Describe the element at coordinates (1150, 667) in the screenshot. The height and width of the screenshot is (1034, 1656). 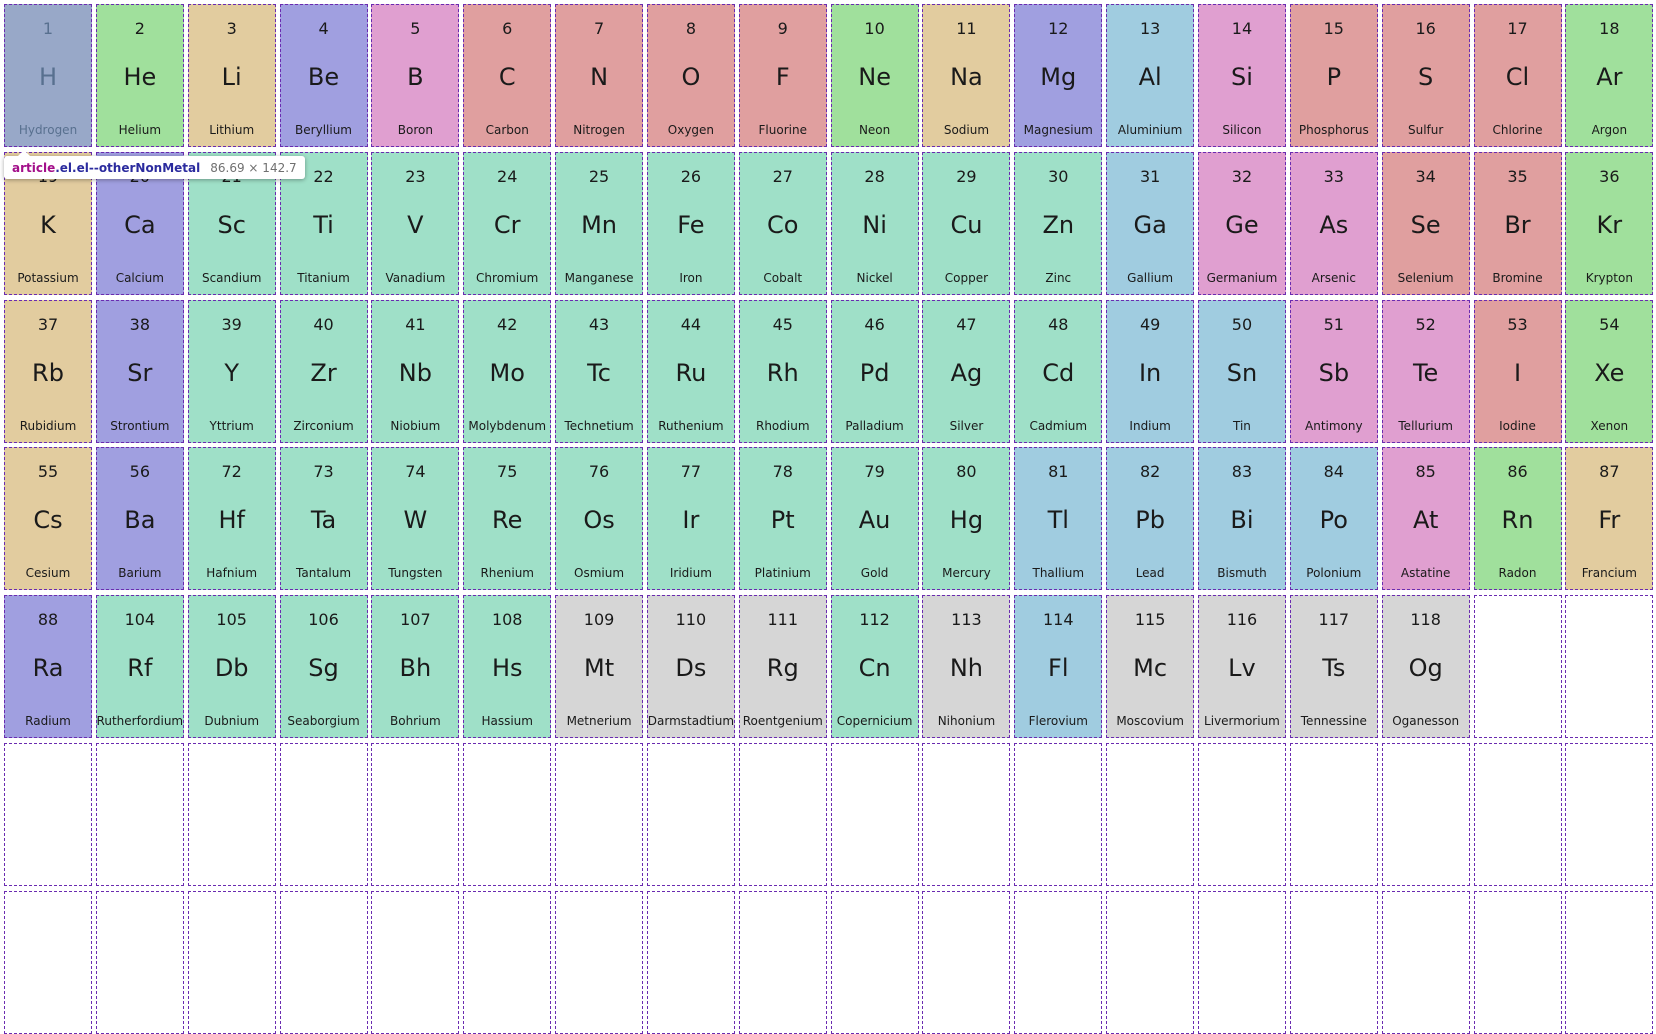
I see `element-tile-mc: 115 Mc Moscovium` at that location.